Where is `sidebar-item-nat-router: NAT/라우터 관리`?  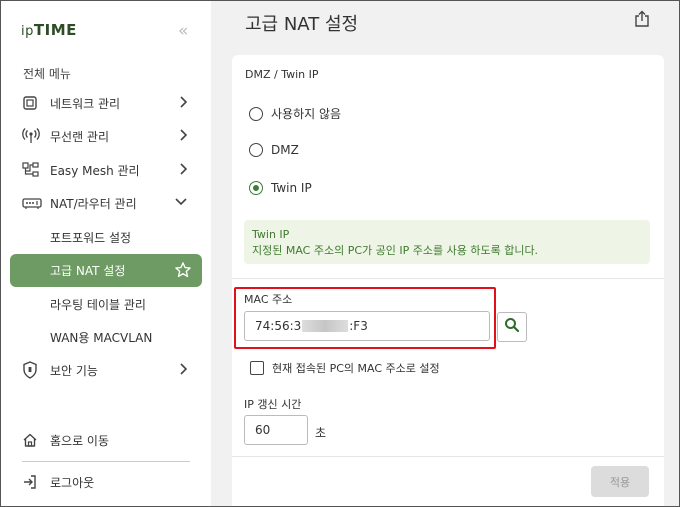
sidebar-item-nat-router: NAT/라우터 관리 is located at coordinates (106, 203).